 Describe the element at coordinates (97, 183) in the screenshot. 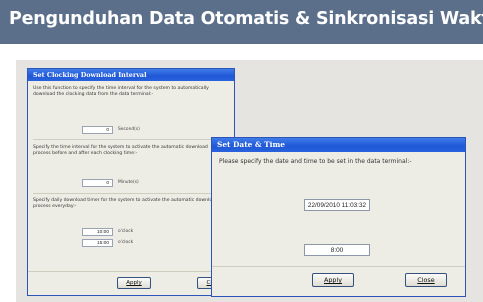

I see `minutes-input` at that location.